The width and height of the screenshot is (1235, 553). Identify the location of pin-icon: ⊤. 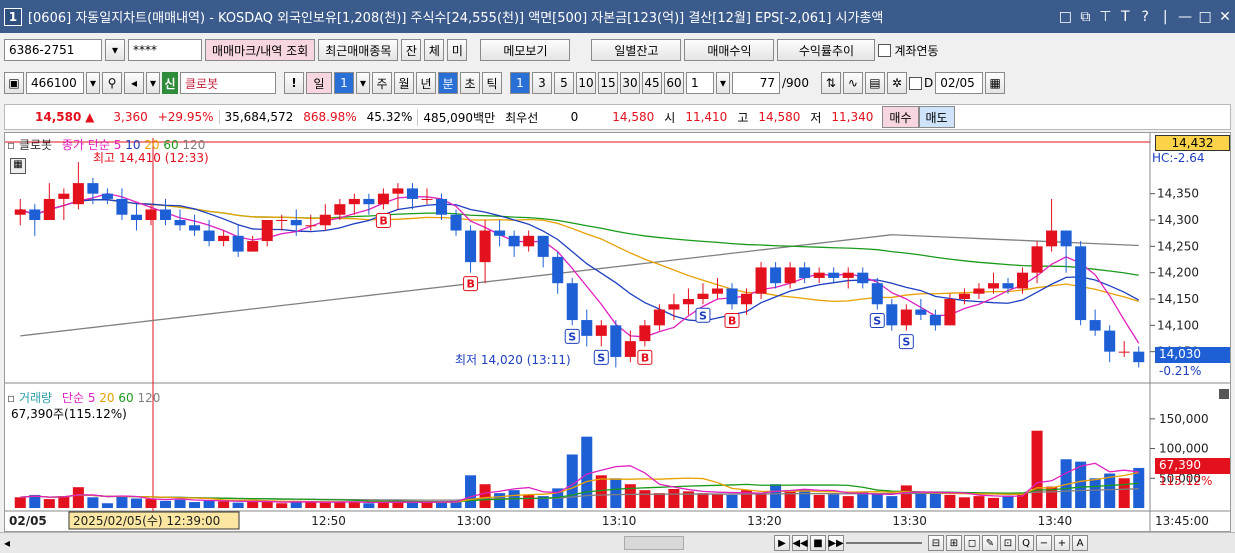
(1105, 17).